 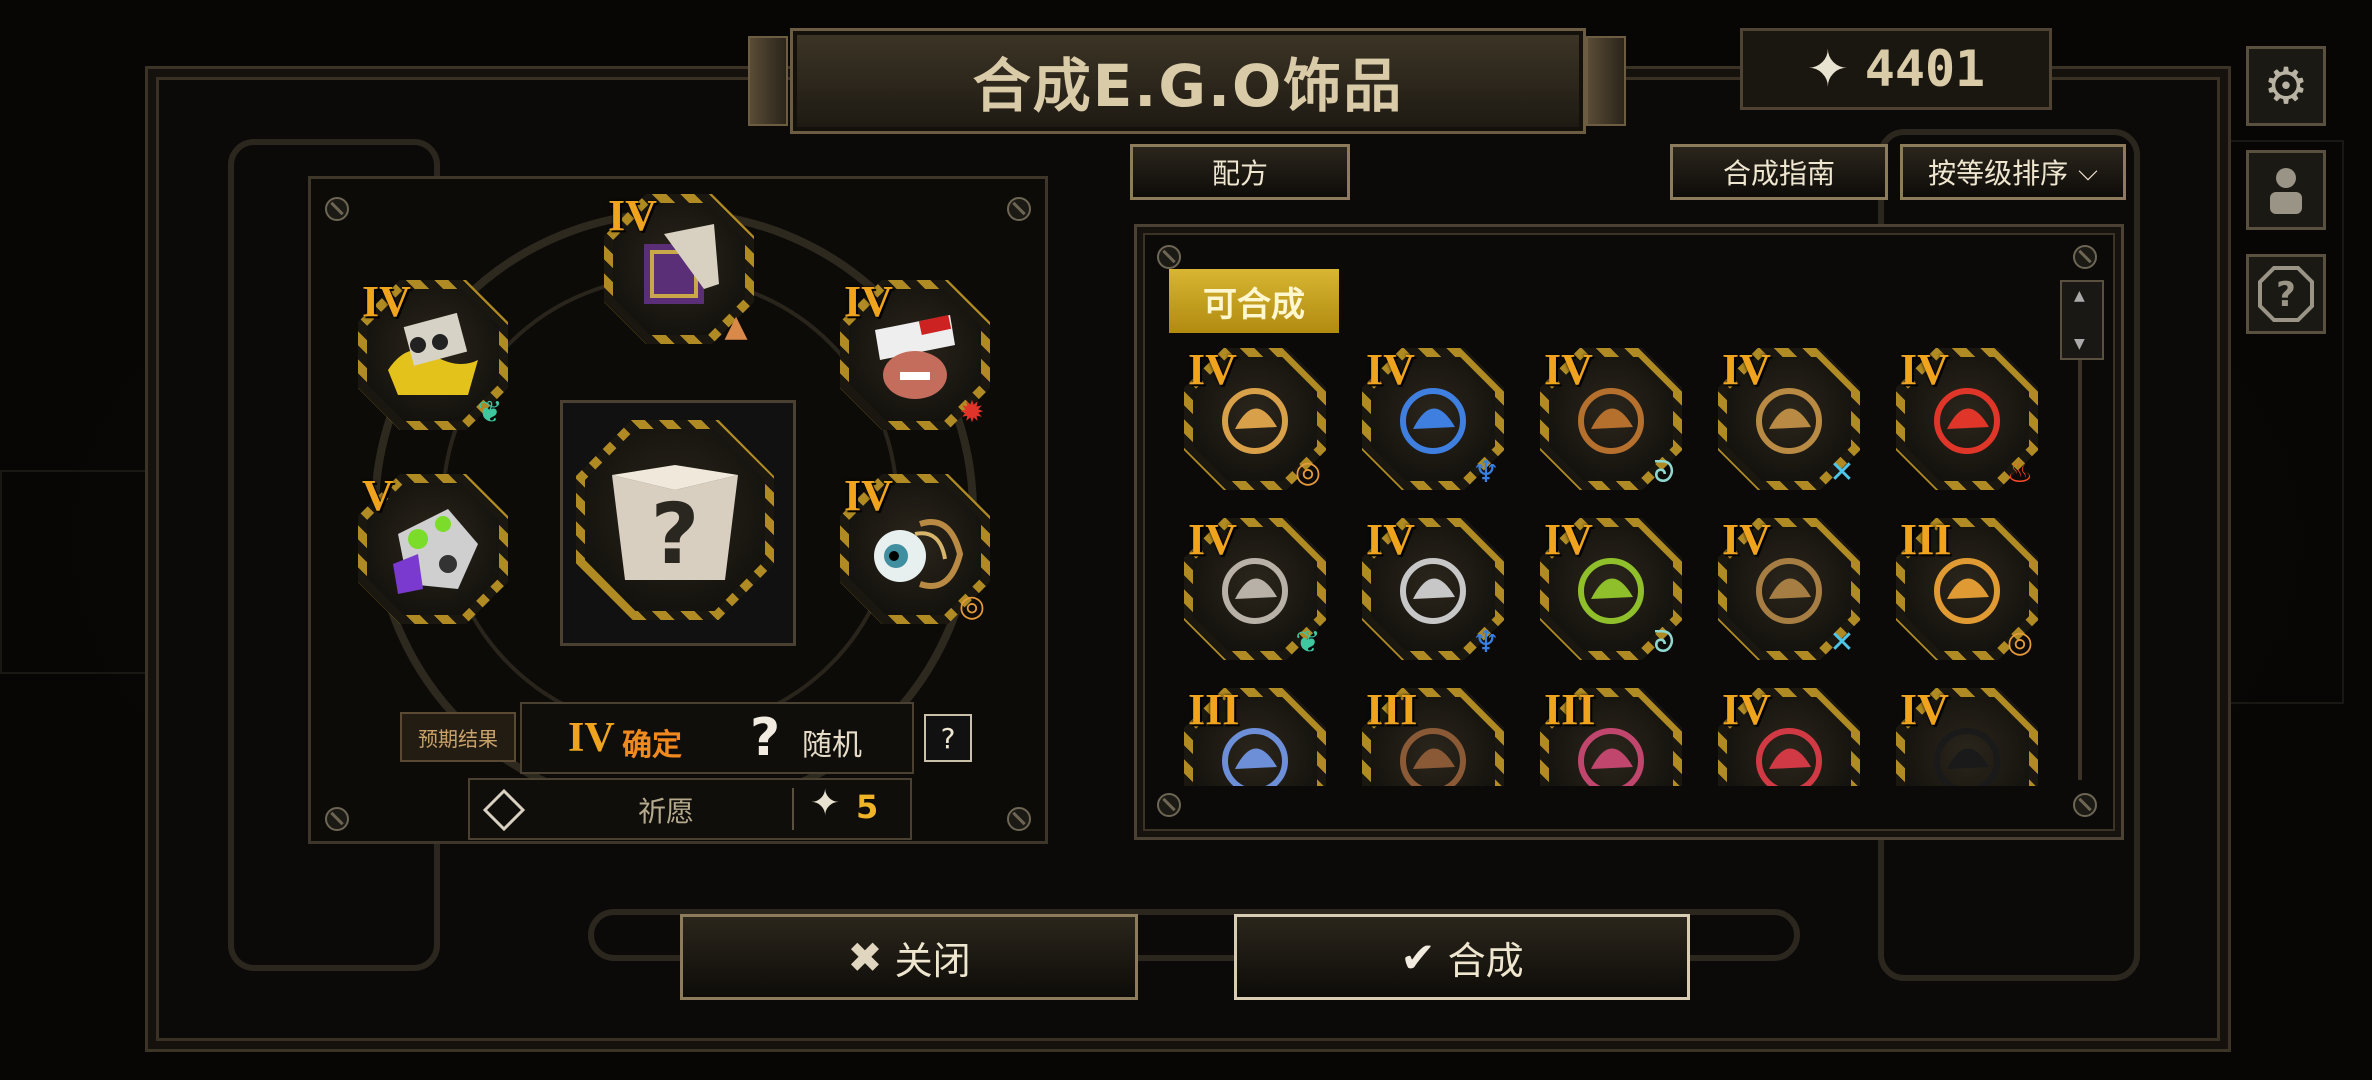 I want to click on expected-level: IV, so click(x=591, y=738).